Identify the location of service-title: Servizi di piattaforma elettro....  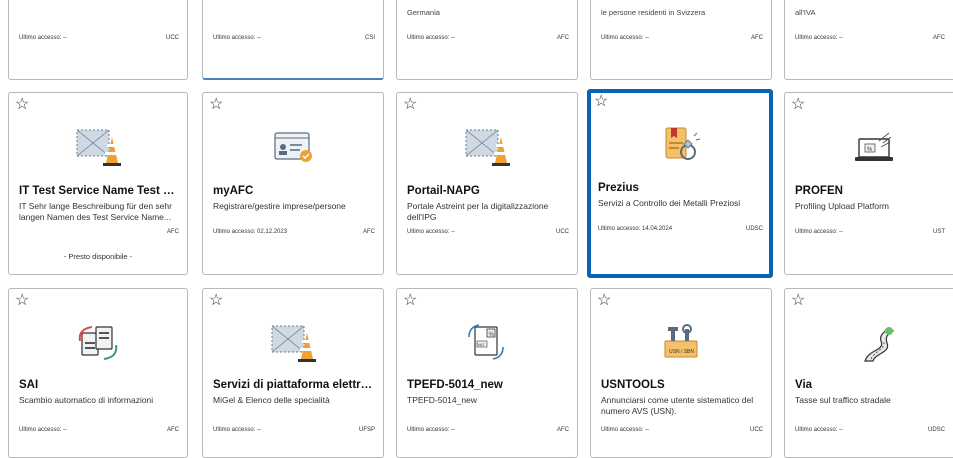
(294, 385).